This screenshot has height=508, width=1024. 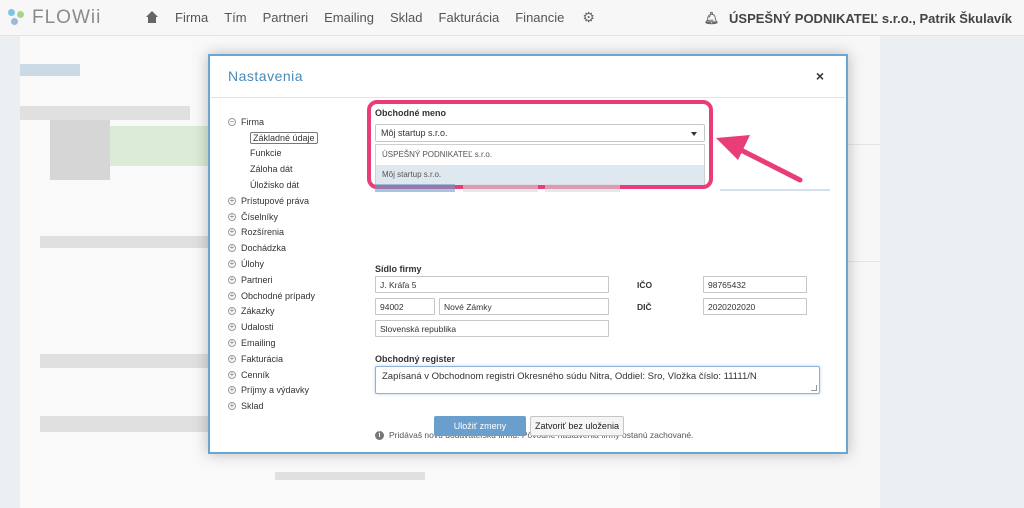 I want to click on tree-label: Úlohy, so click(x=253, y=264).